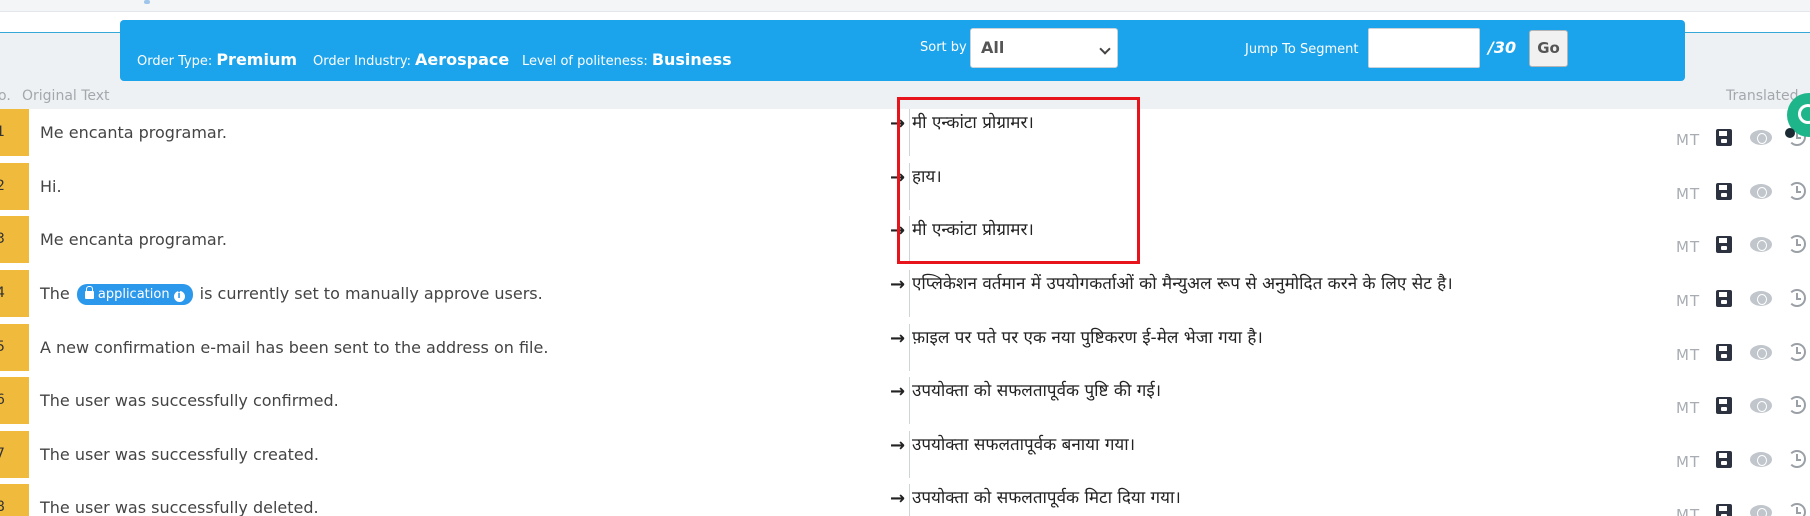 Image resolution: width=1810 pixels, height=516 pixels. I want to click on source-text: The user was successfully confirmed., so click(189, 400).